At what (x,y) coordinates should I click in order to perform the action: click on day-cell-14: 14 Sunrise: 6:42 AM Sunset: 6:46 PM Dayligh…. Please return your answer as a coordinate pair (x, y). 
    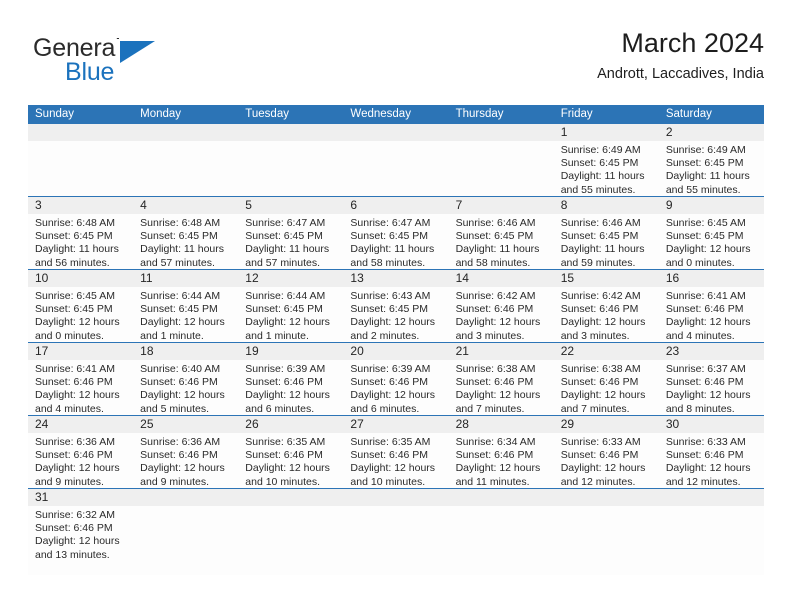
    Looking at the image, I should click on (501, 306).